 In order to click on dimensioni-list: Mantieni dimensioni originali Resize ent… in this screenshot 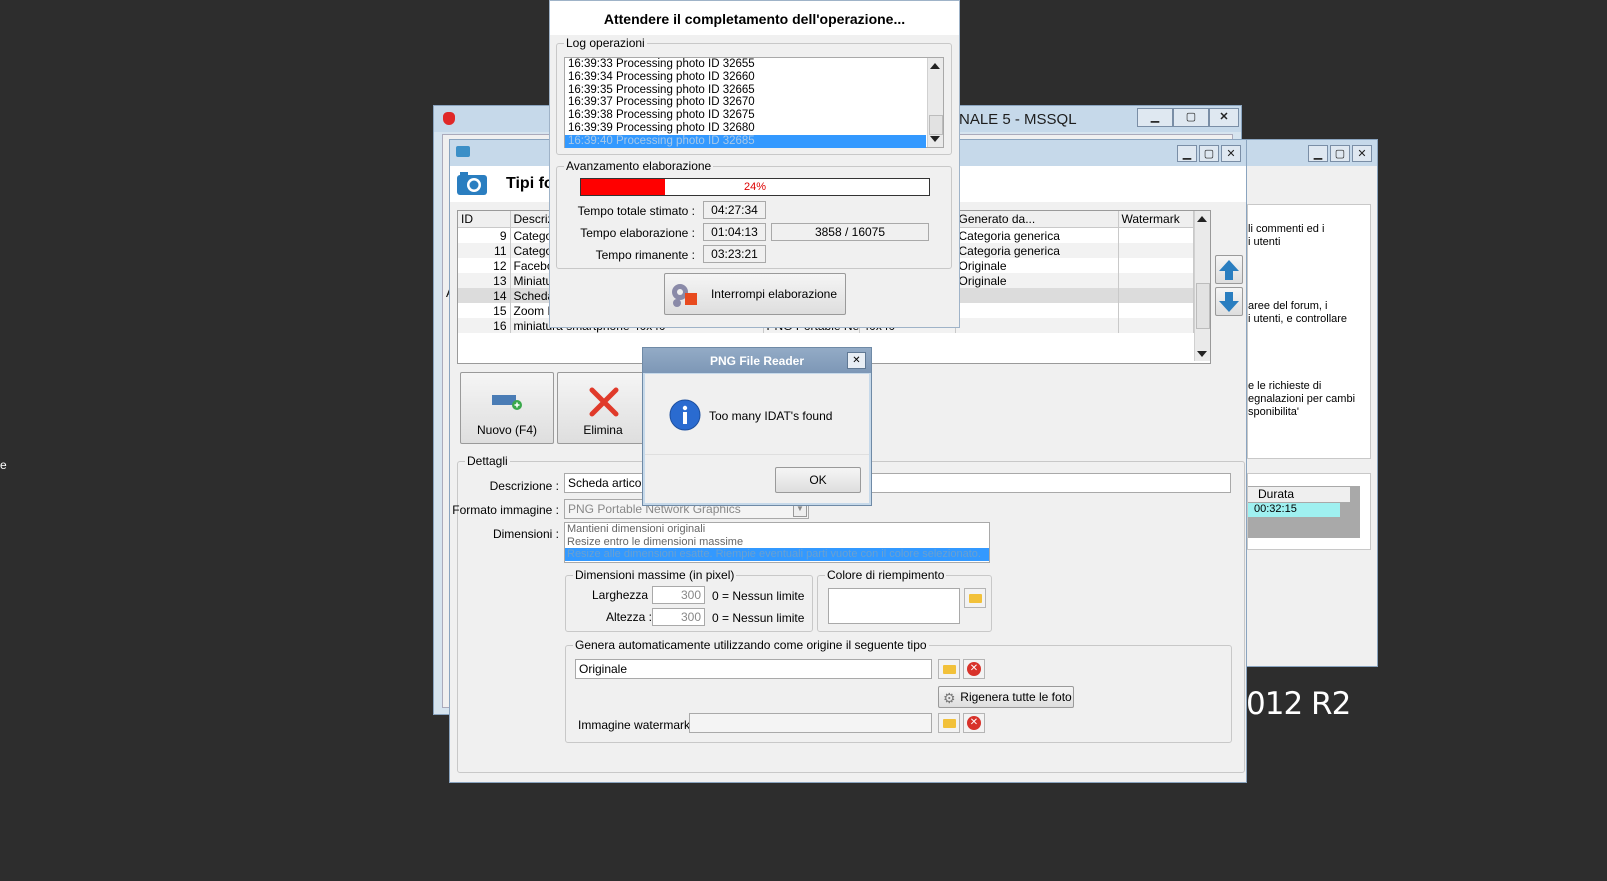, I will do `click(777, 542)`.